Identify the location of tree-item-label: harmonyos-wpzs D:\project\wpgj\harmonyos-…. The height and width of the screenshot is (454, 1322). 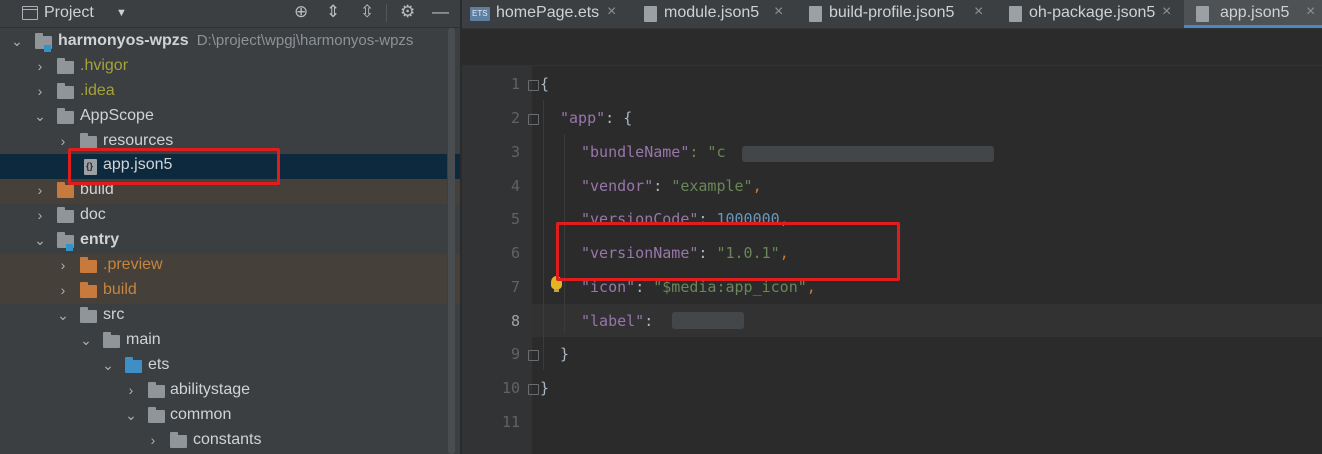
(236, 40).